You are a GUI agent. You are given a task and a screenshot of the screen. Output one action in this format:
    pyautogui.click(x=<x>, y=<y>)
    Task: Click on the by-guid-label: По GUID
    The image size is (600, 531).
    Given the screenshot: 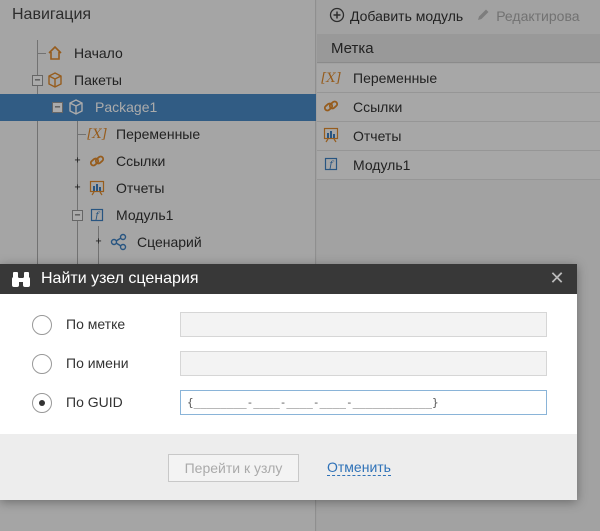 What is the action you would take?
    pyautogui.click(x=94, y=402)
    